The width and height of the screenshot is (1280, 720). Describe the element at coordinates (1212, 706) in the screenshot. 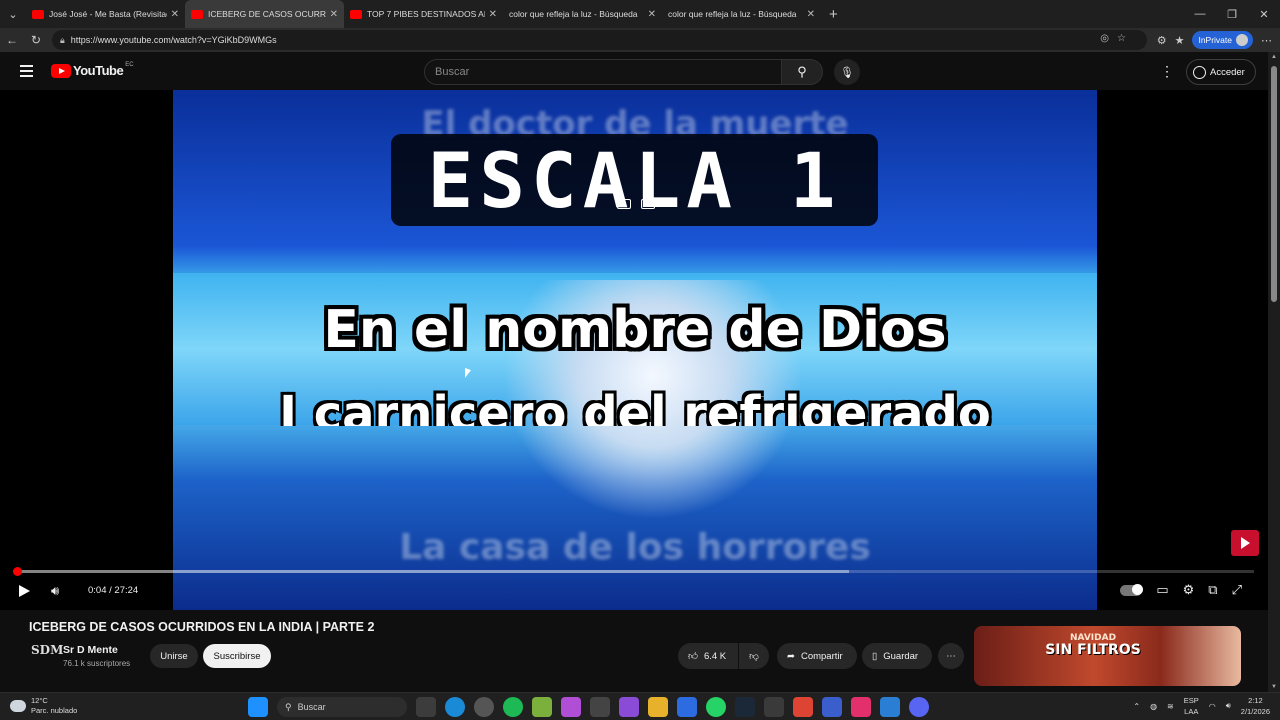

I see `wifi-icon: ◠` at that location.